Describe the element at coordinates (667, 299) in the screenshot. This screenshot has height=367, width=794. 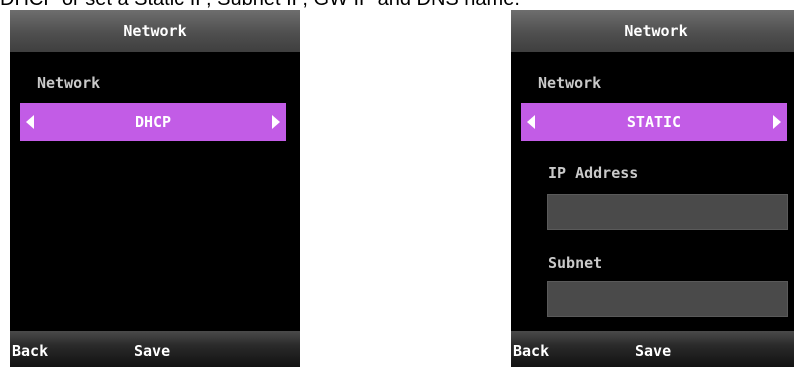
I see `subnet-input` at that location.